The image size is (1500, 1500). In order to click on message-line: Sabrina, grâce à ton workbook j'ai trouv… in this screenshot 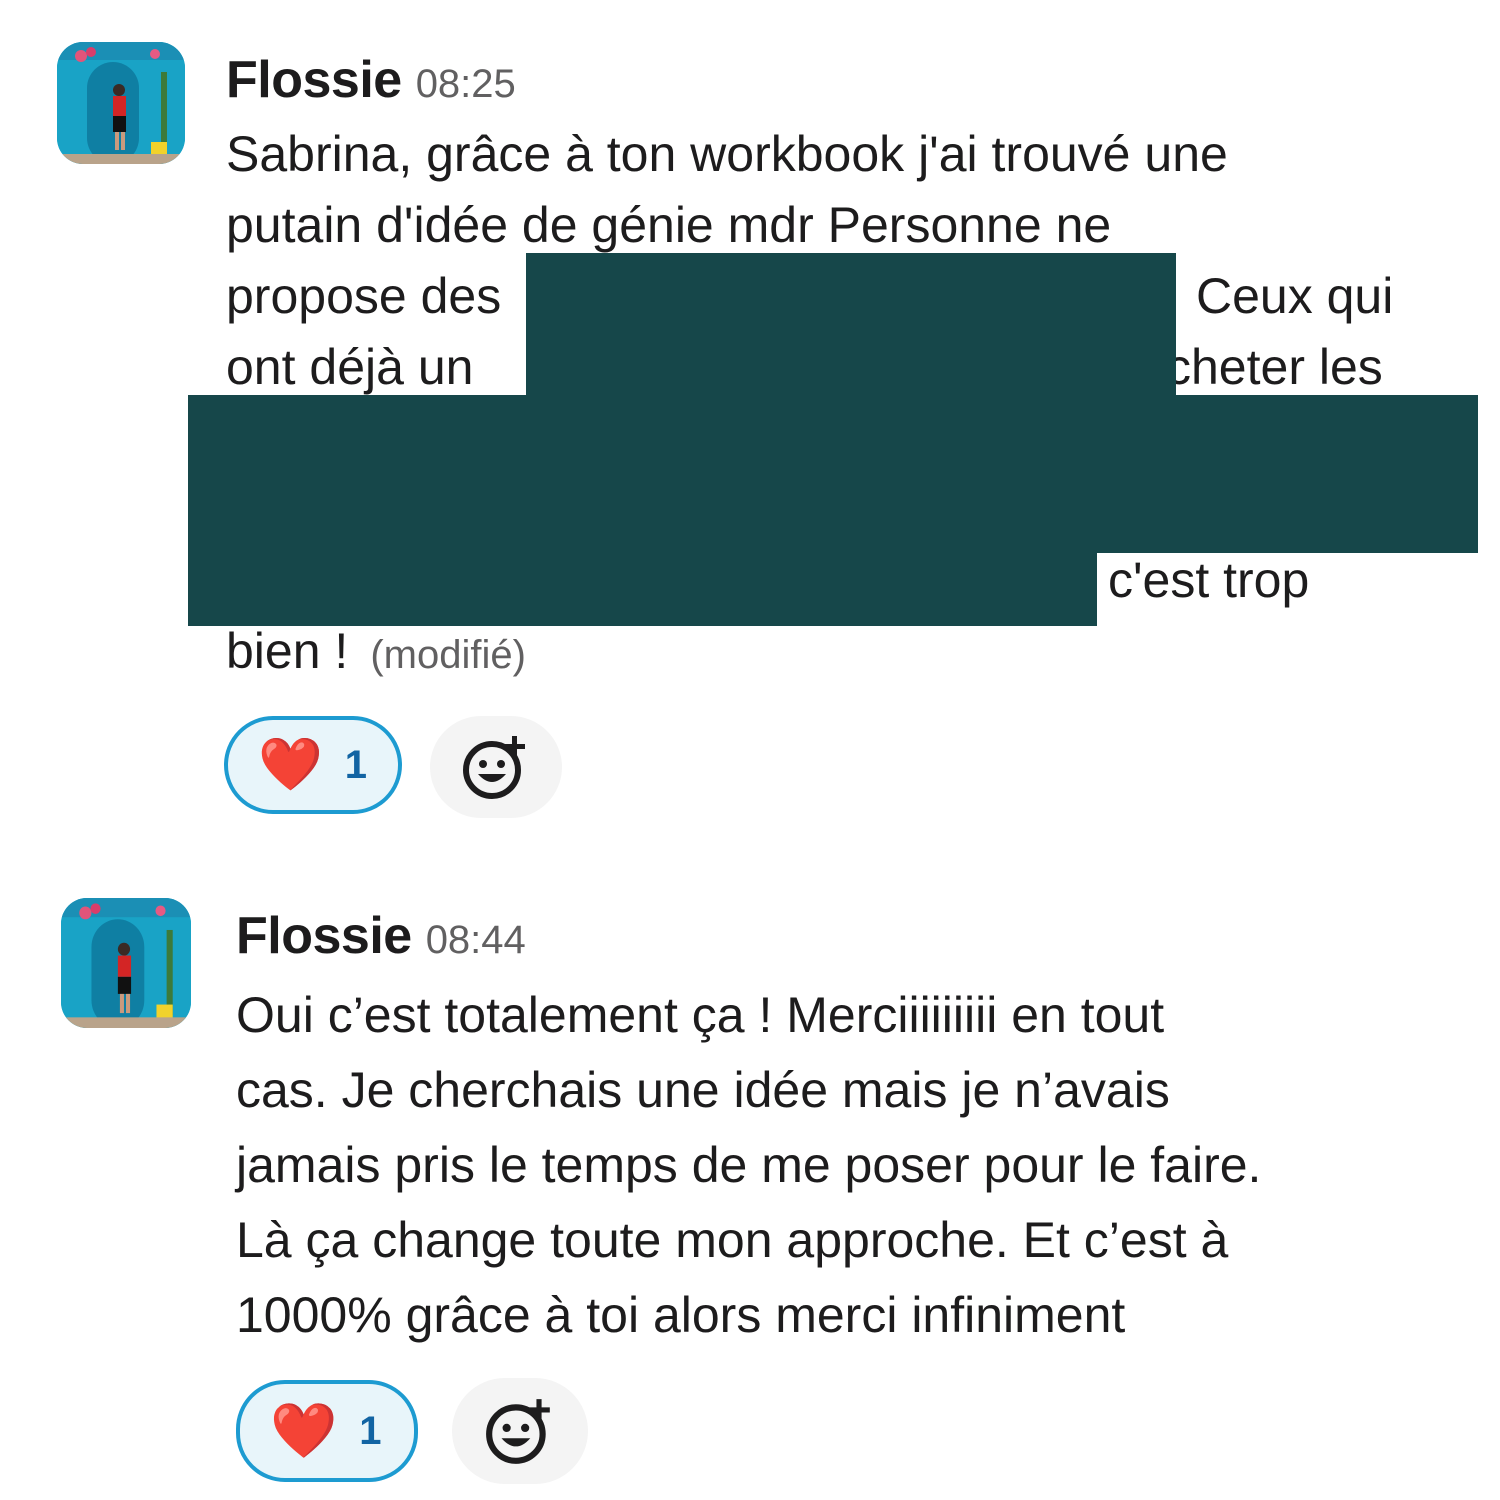, I will do `click(727, 154)`.